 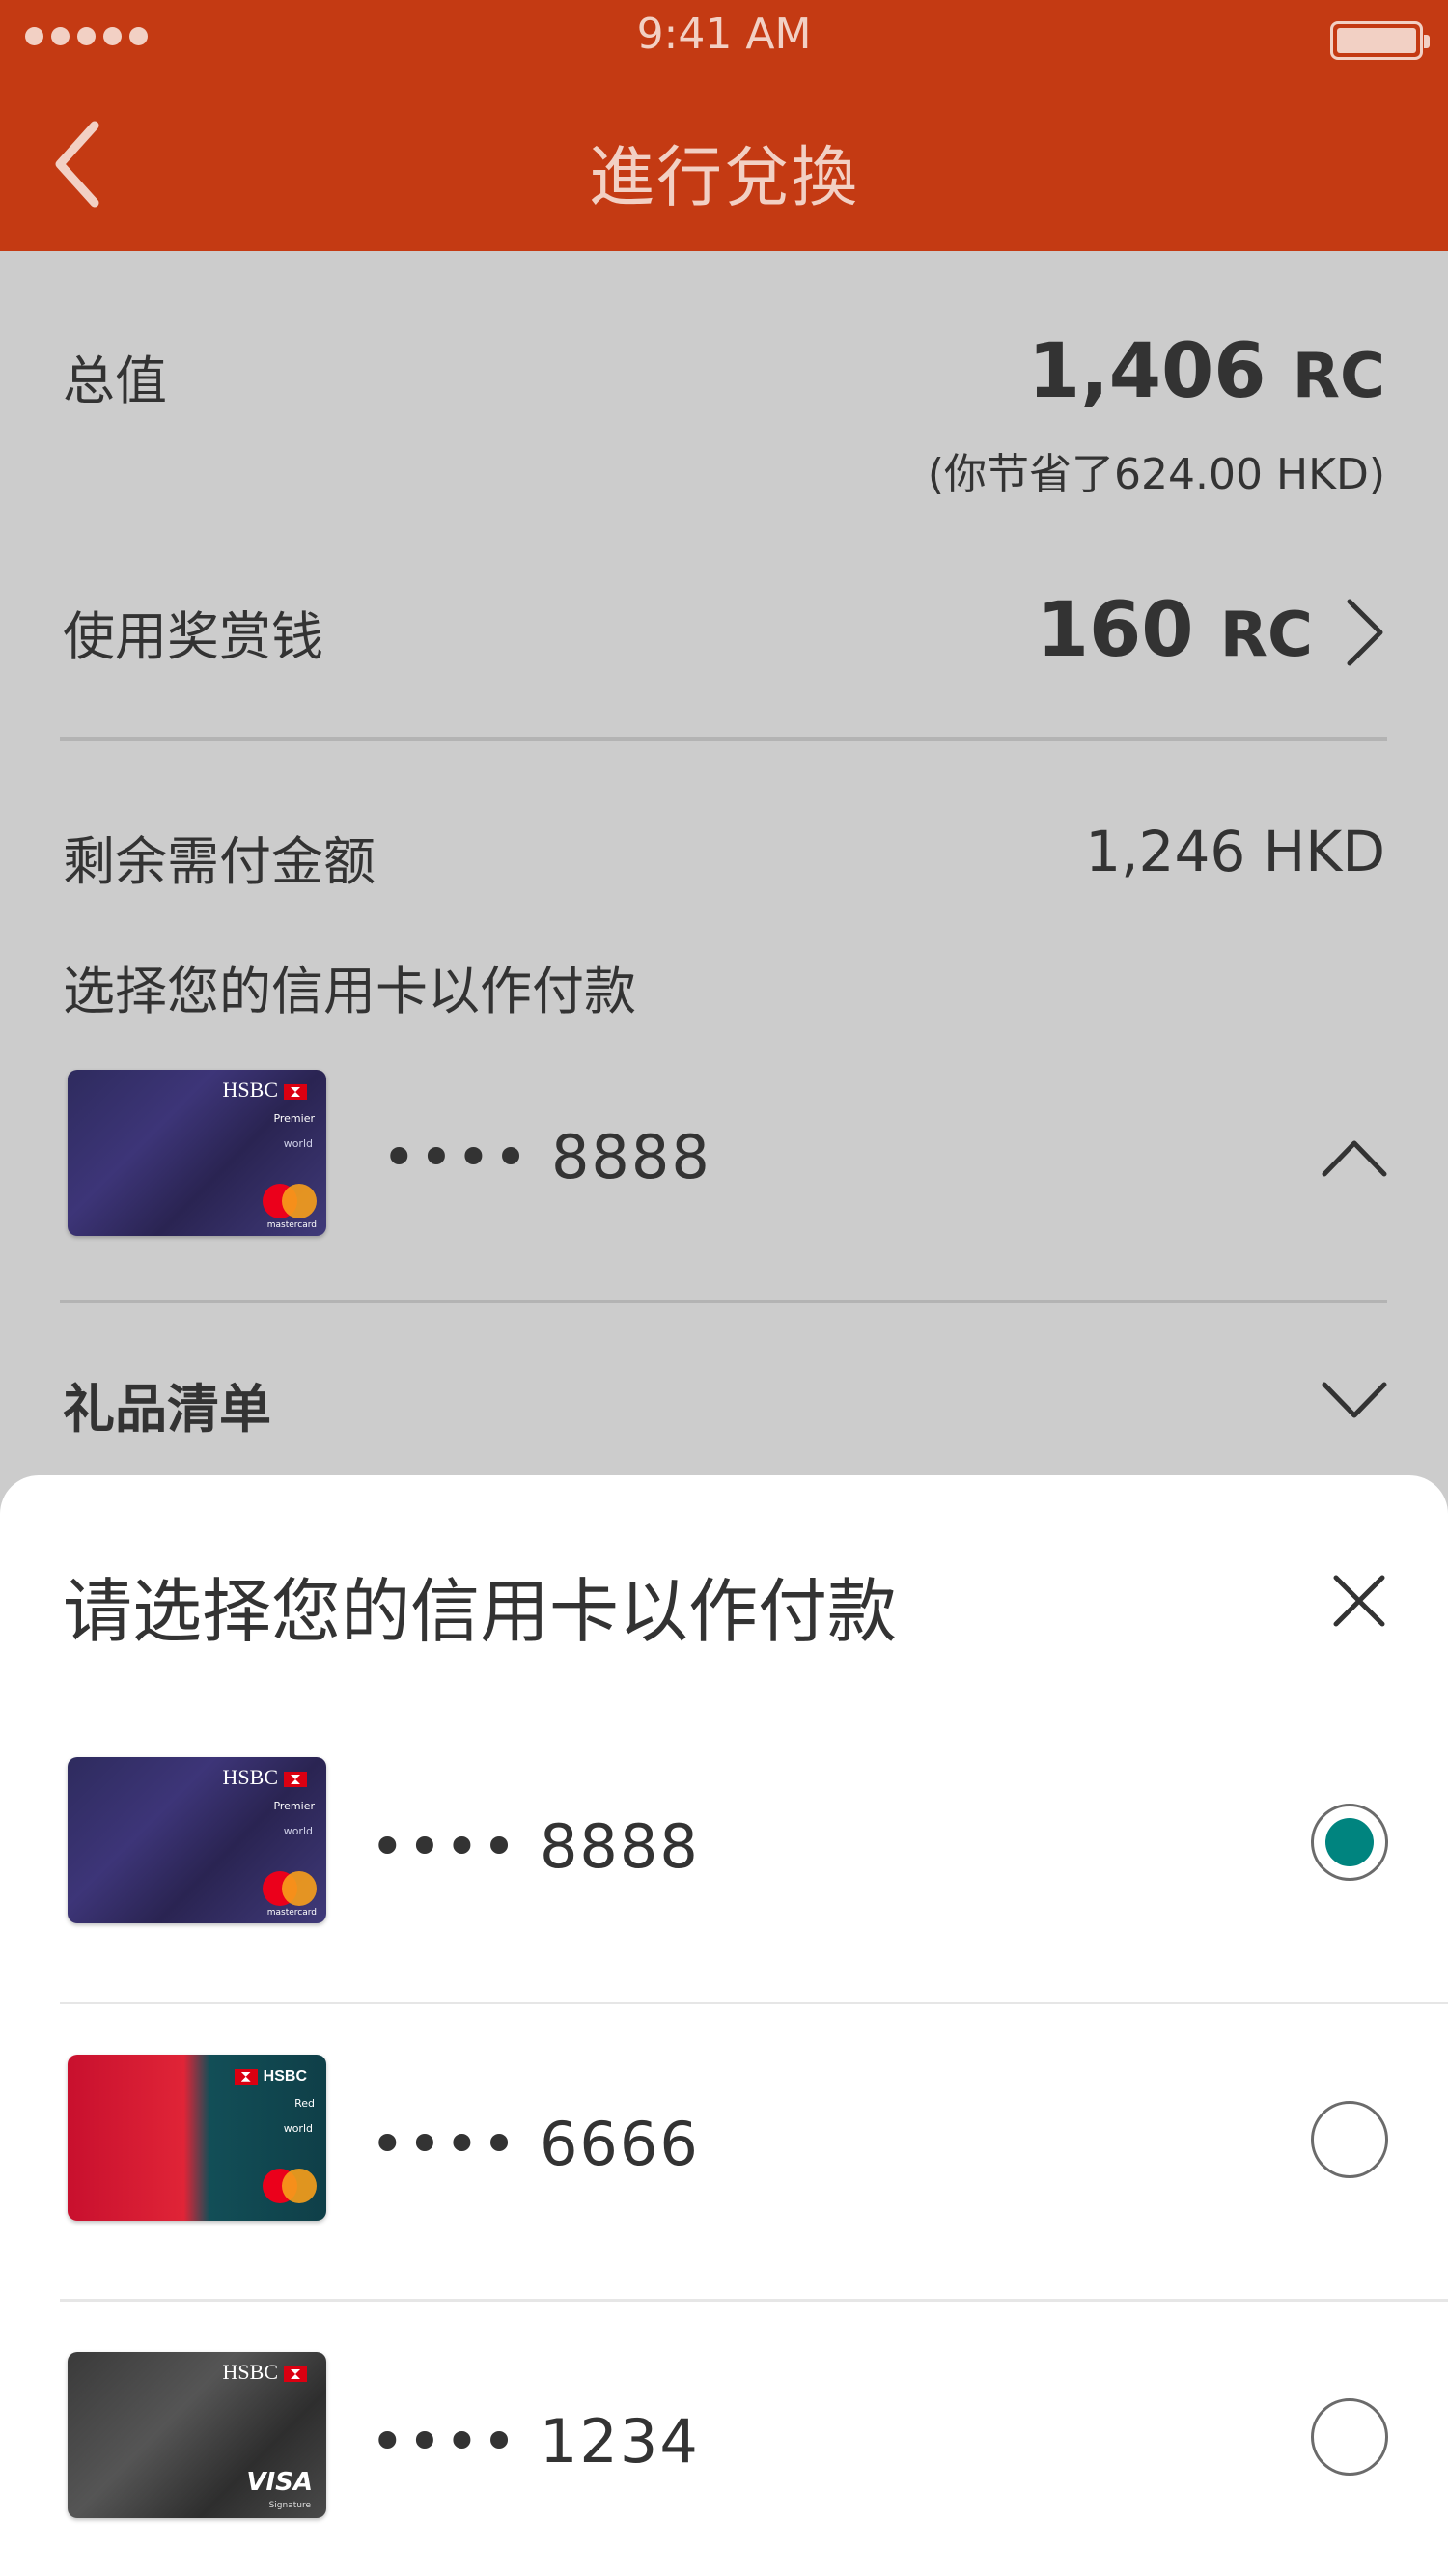 What do you see at coordinates (724, 178) in the screenshot?
I see `page-title: 進行兌換` at bounding box center [724, 178].